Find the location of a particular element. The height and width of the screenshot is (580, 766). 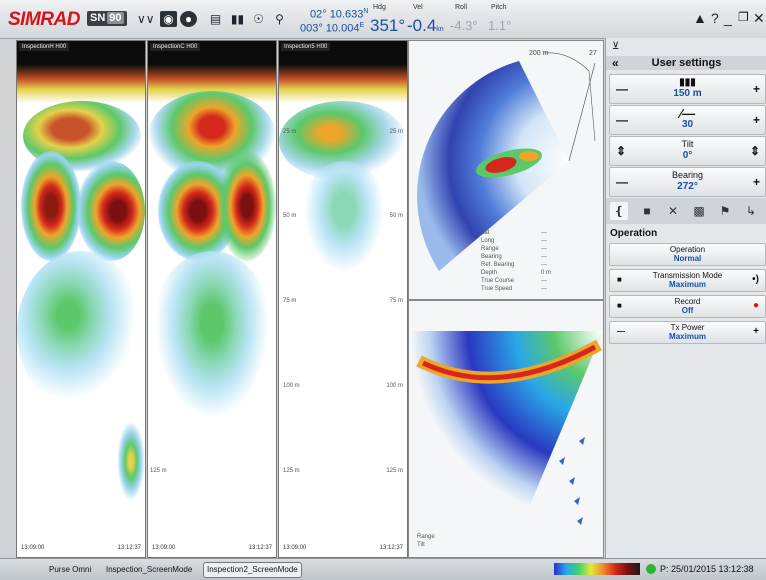

tools-icon: ✕ is located at coordinates (673, 211).